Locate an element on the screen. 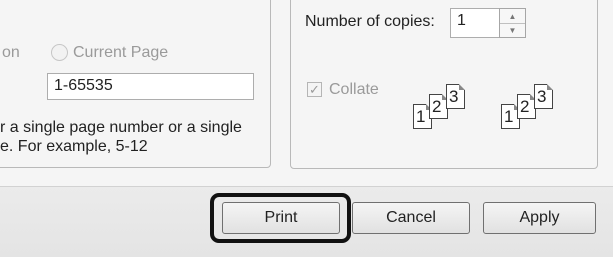 This screenshot has height=257, width=613. cancel-button: Cancel is located at coordinates (411, 218).